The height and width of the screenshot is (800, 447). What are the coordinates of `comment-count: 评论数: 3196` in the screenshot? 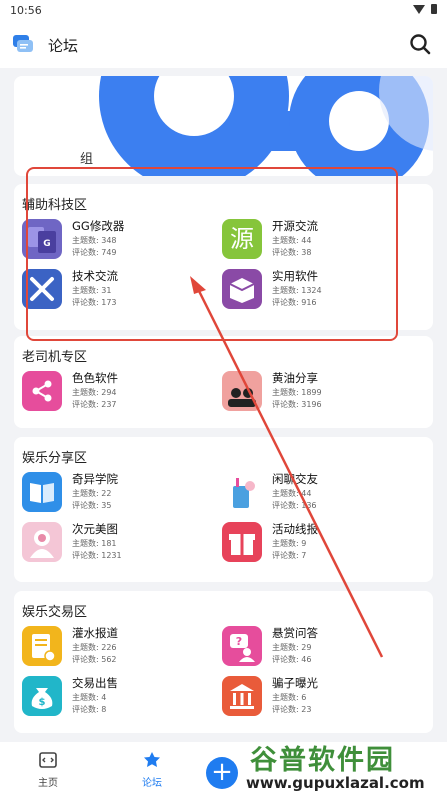 It's located at (297, 404).